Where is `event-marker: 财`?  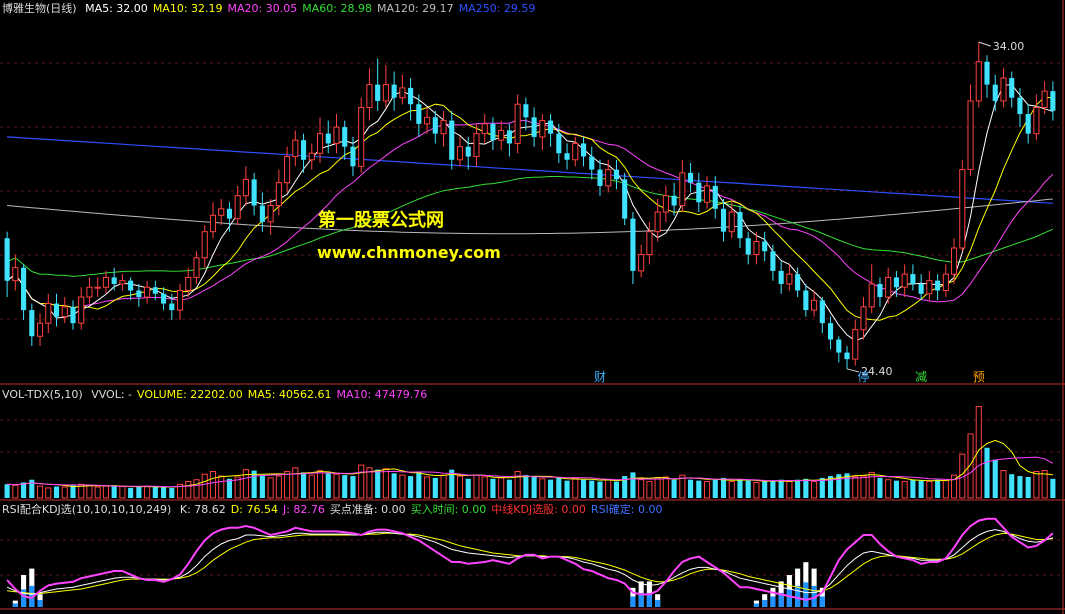 event-marker: 财 is located at coordinates (600, 377).